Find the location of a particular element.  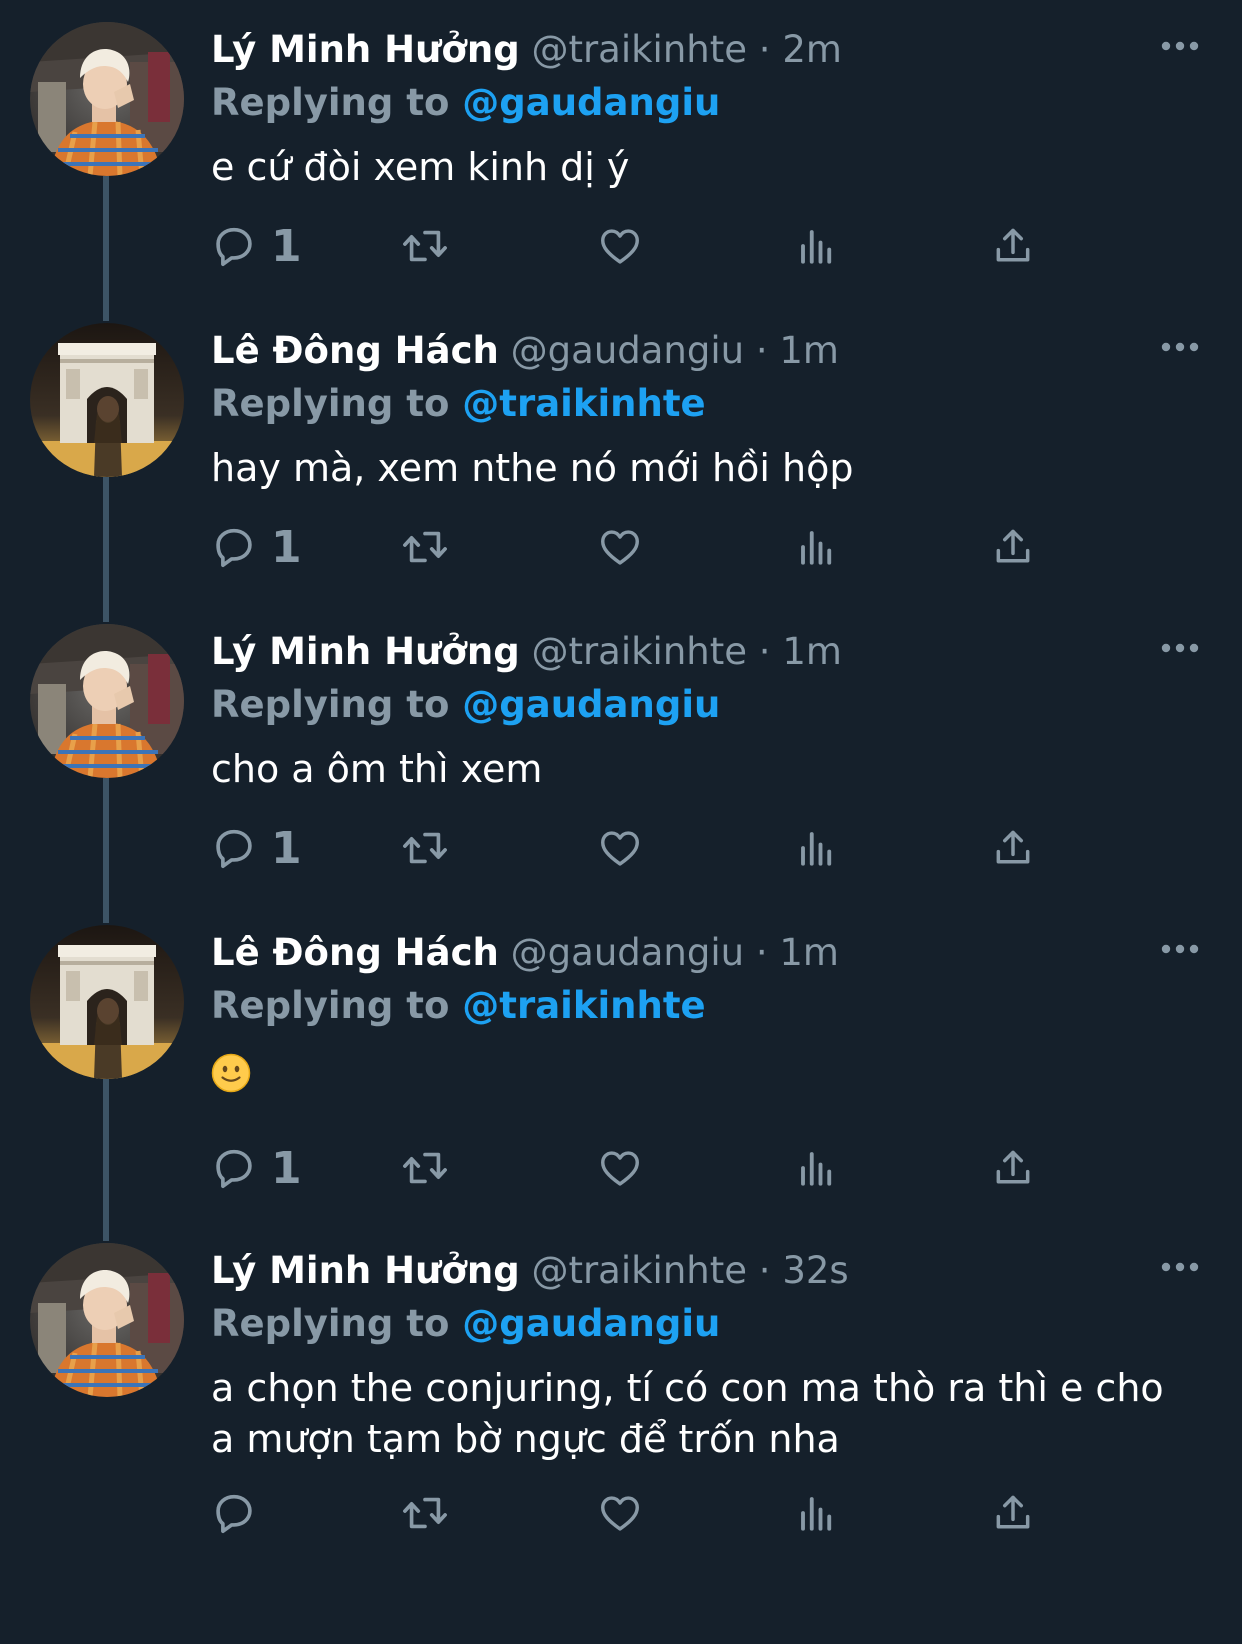

replying-to-line: Replying to @gaudangiu is located at coordinates (465, 103).